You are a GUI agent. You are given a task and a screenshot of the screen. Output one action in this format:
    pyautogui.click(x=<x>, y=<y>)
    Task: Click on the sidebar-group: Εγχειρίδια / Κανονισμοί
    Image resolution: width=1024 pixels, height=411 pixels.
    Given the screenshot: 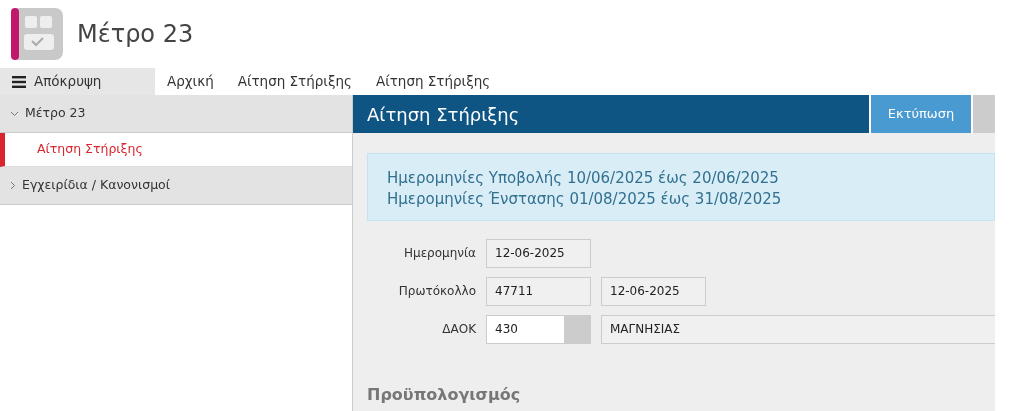 What is the action you would take?
    pyautogui.click(x=176, y=186)
    